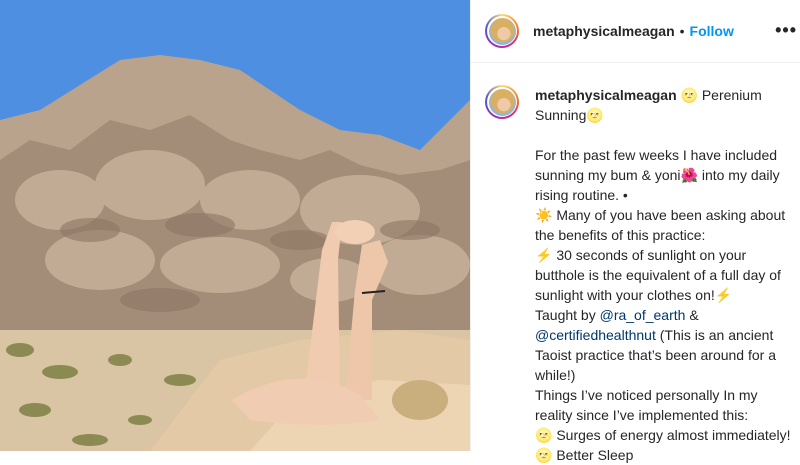  I want to click on mention-ra-of-earth: @ra_of_earth, so click(643, 315).